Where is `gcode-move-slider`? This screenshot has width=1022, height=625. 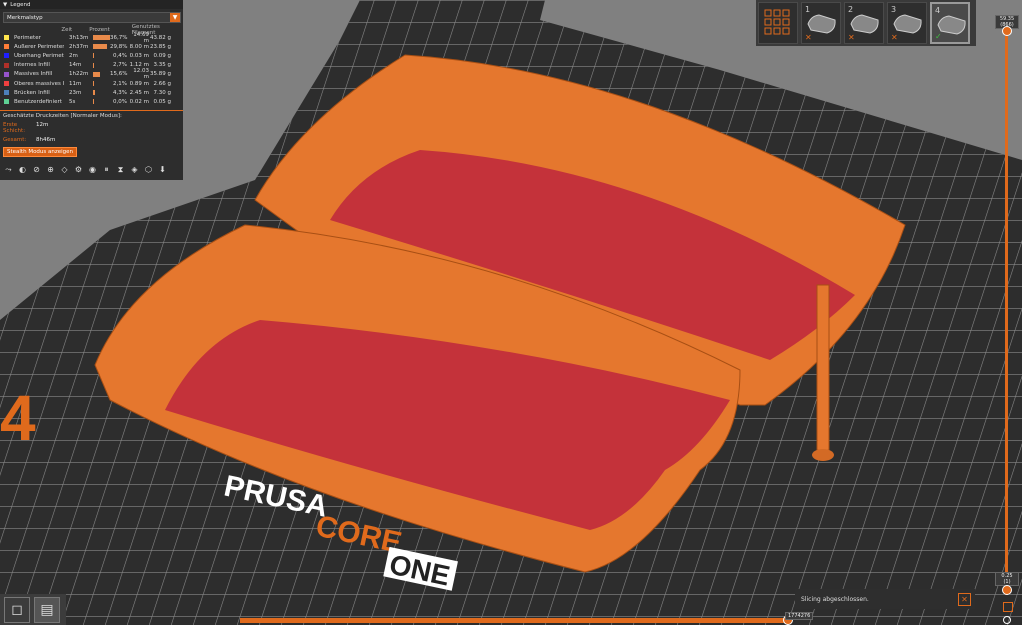
gcode-move-slider is located at coordinates (515, 620).